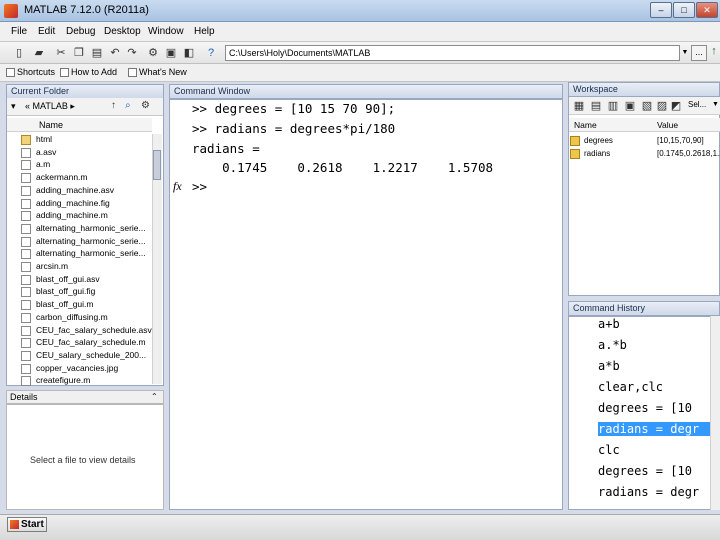 This screenshot has width=720, height=540. Describe the element at coordinates (644, 125) in the screenshot. I see `workspace-column-header: Name Value` at that location.